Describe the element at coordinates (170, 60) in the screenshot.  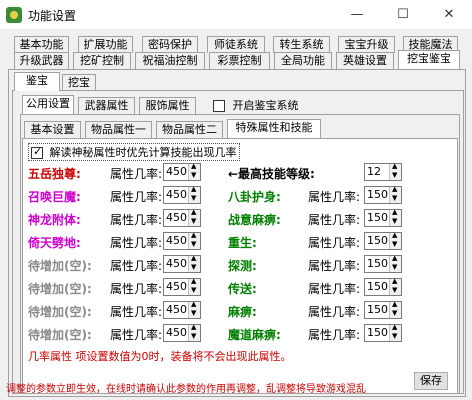
I see `tab-bless-oil: 祝福油控制` at that location.